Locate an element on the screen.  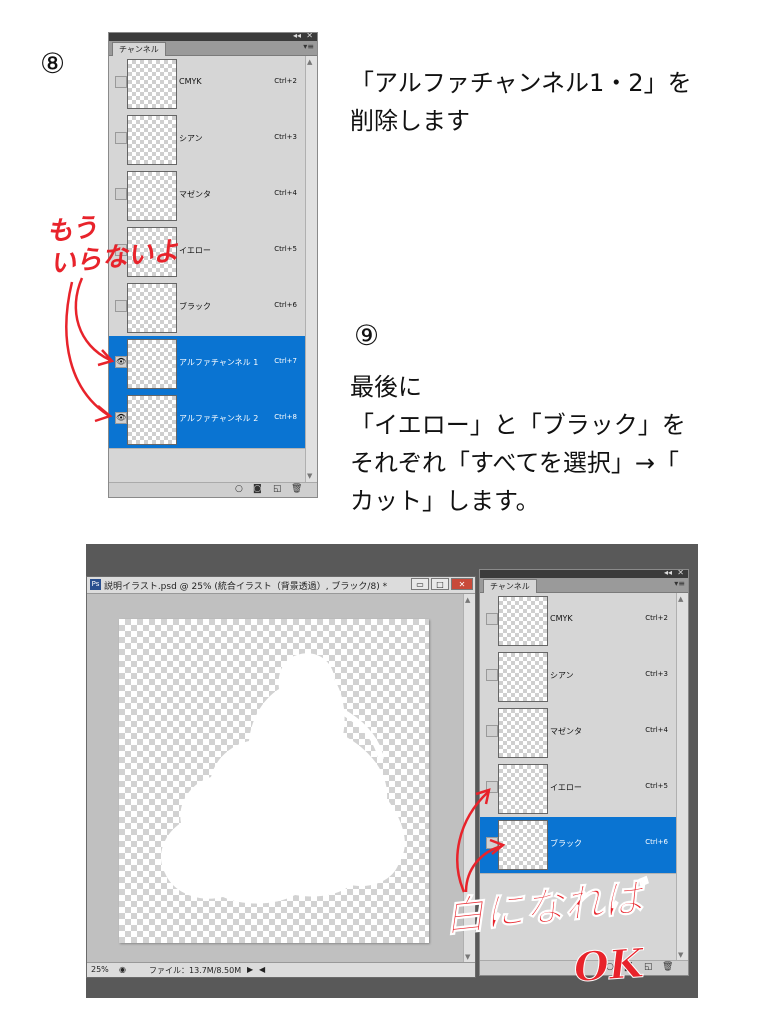
maximize-button: □ is located at coordinates (440, 584).